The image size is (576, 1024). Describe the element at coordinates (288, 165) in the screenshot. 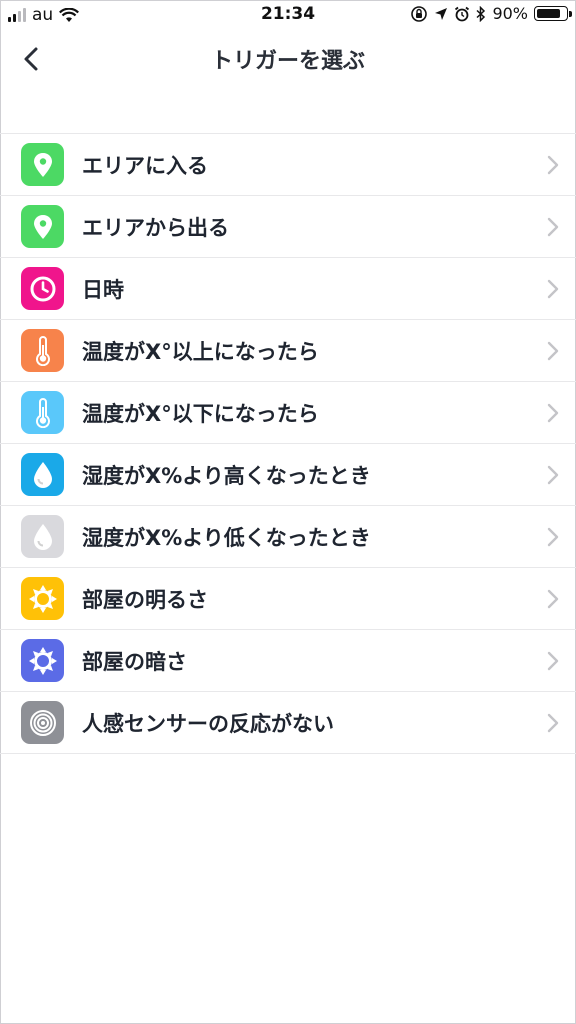

I see `trigger-item: エリアに入る` at that location.